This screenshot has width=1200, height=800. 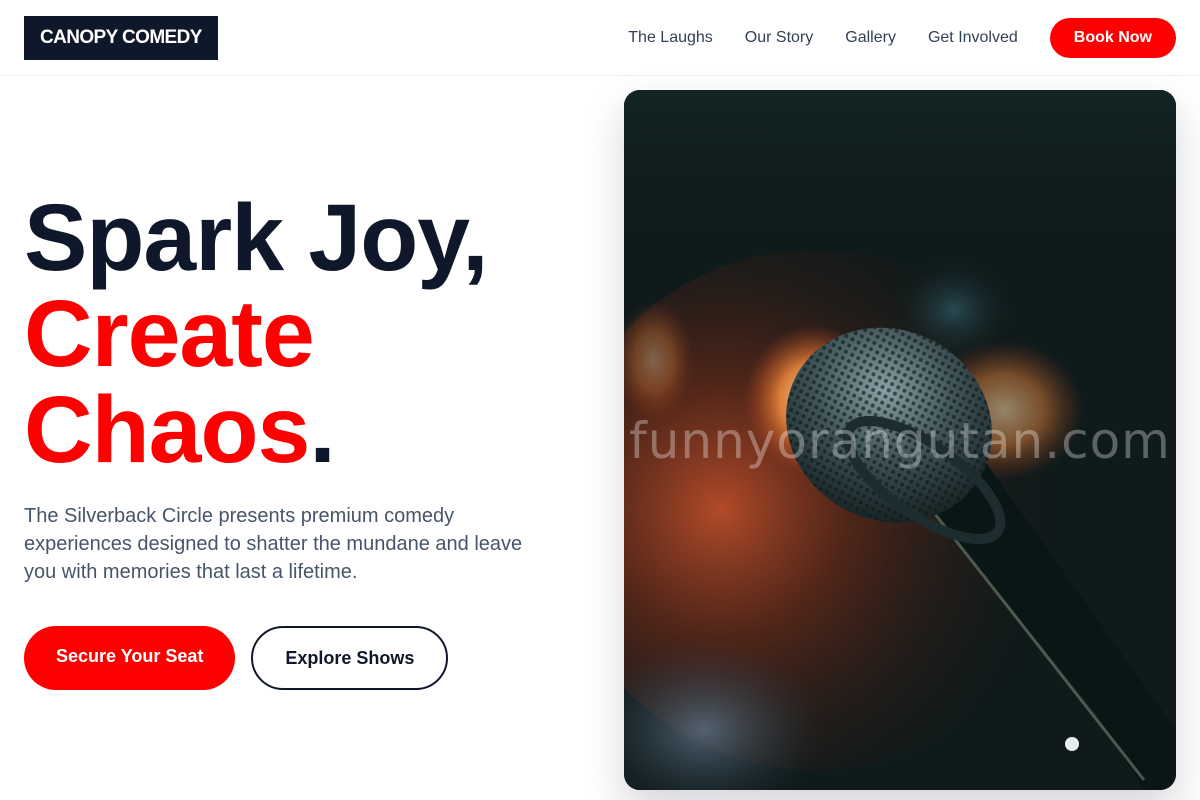 I want to click on explore-shows-button: Explore Shows, so click(x=350, y=658).